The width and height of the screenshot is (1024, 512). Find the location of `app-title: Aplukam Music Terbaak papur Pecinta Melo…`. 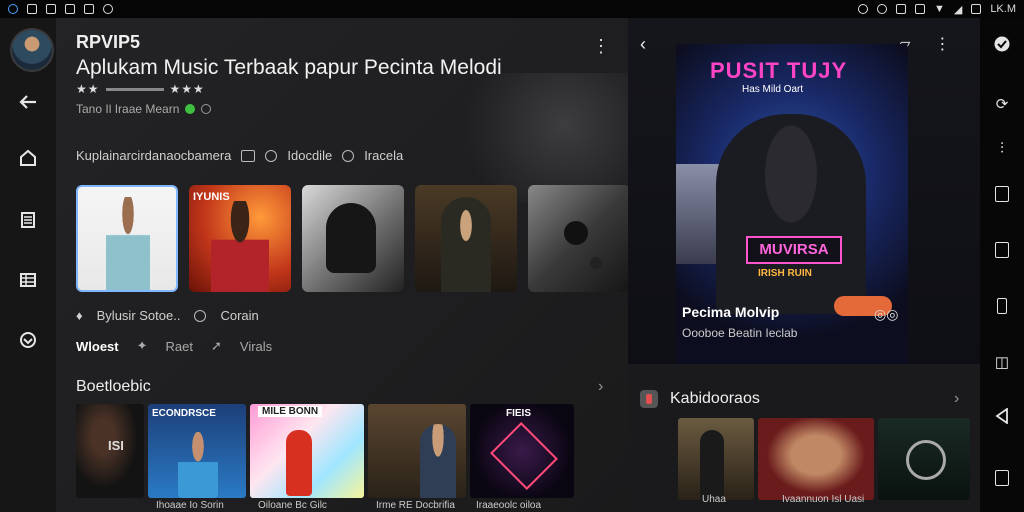

app-title: Aplukam Music Terbaak papur Pecinta Melo… is located at coordinates (289, 67).